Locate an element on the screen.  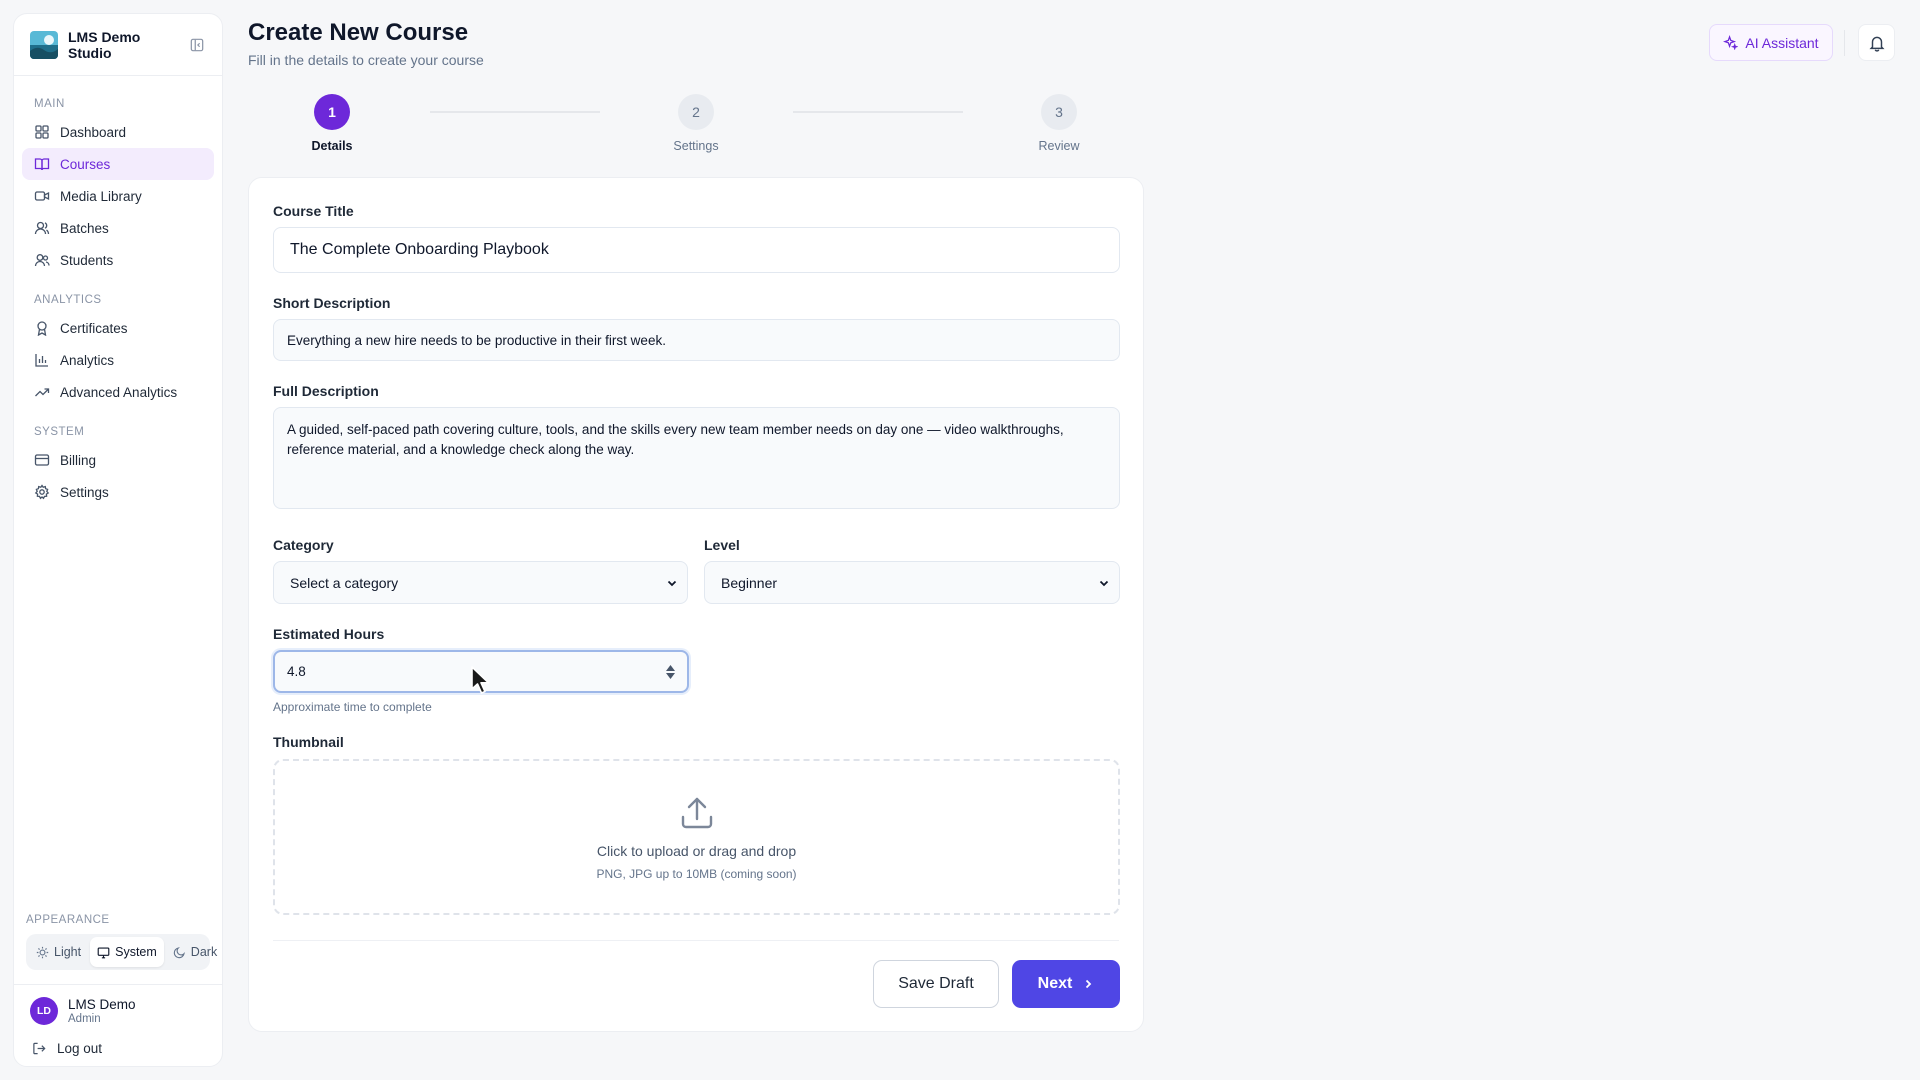
next-button: Next is located at coordinates (1066, 984).